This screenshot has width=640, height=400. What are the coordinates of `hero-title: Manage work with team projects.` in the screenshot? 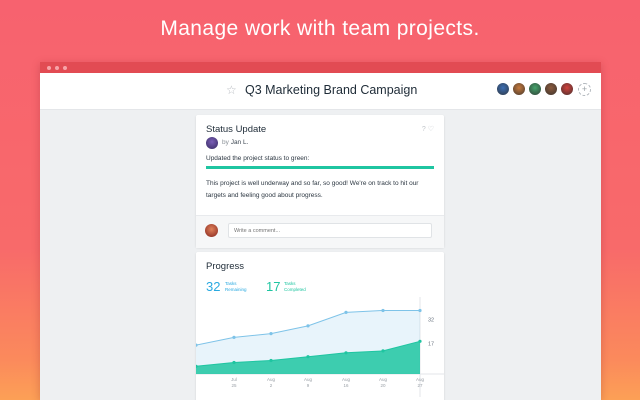 It's located at (320, 28).